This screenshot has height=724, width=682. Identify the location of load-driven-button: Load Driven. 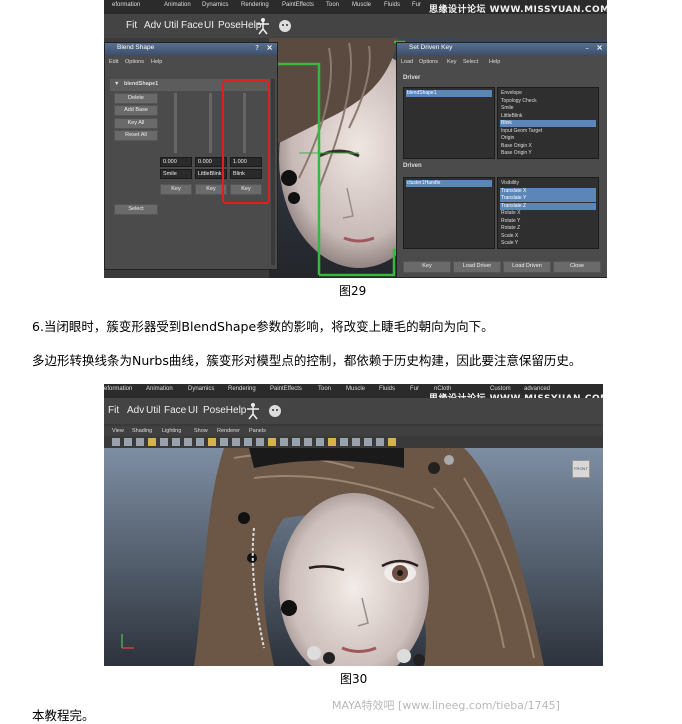
(527, 267).